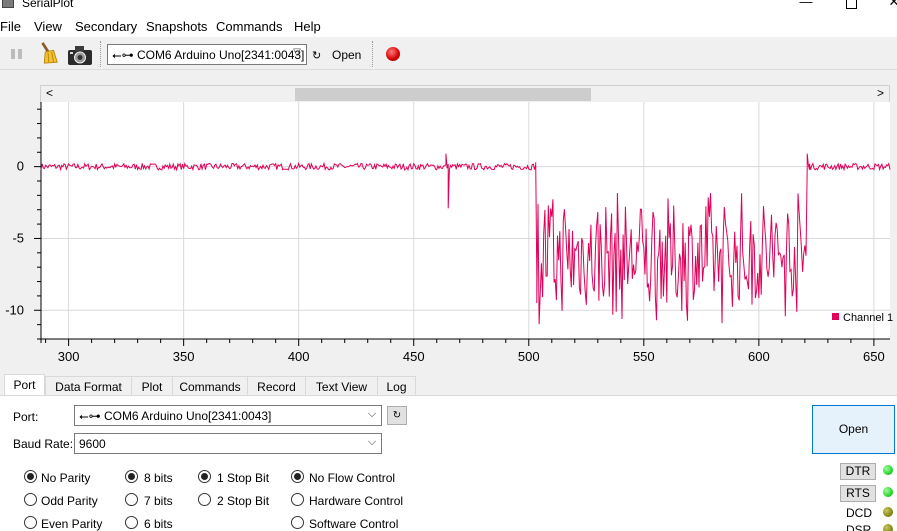  What do you see at coordinates (393, 54) in the screenshot?
I see `record-icon` at bounding box center [393, 54].